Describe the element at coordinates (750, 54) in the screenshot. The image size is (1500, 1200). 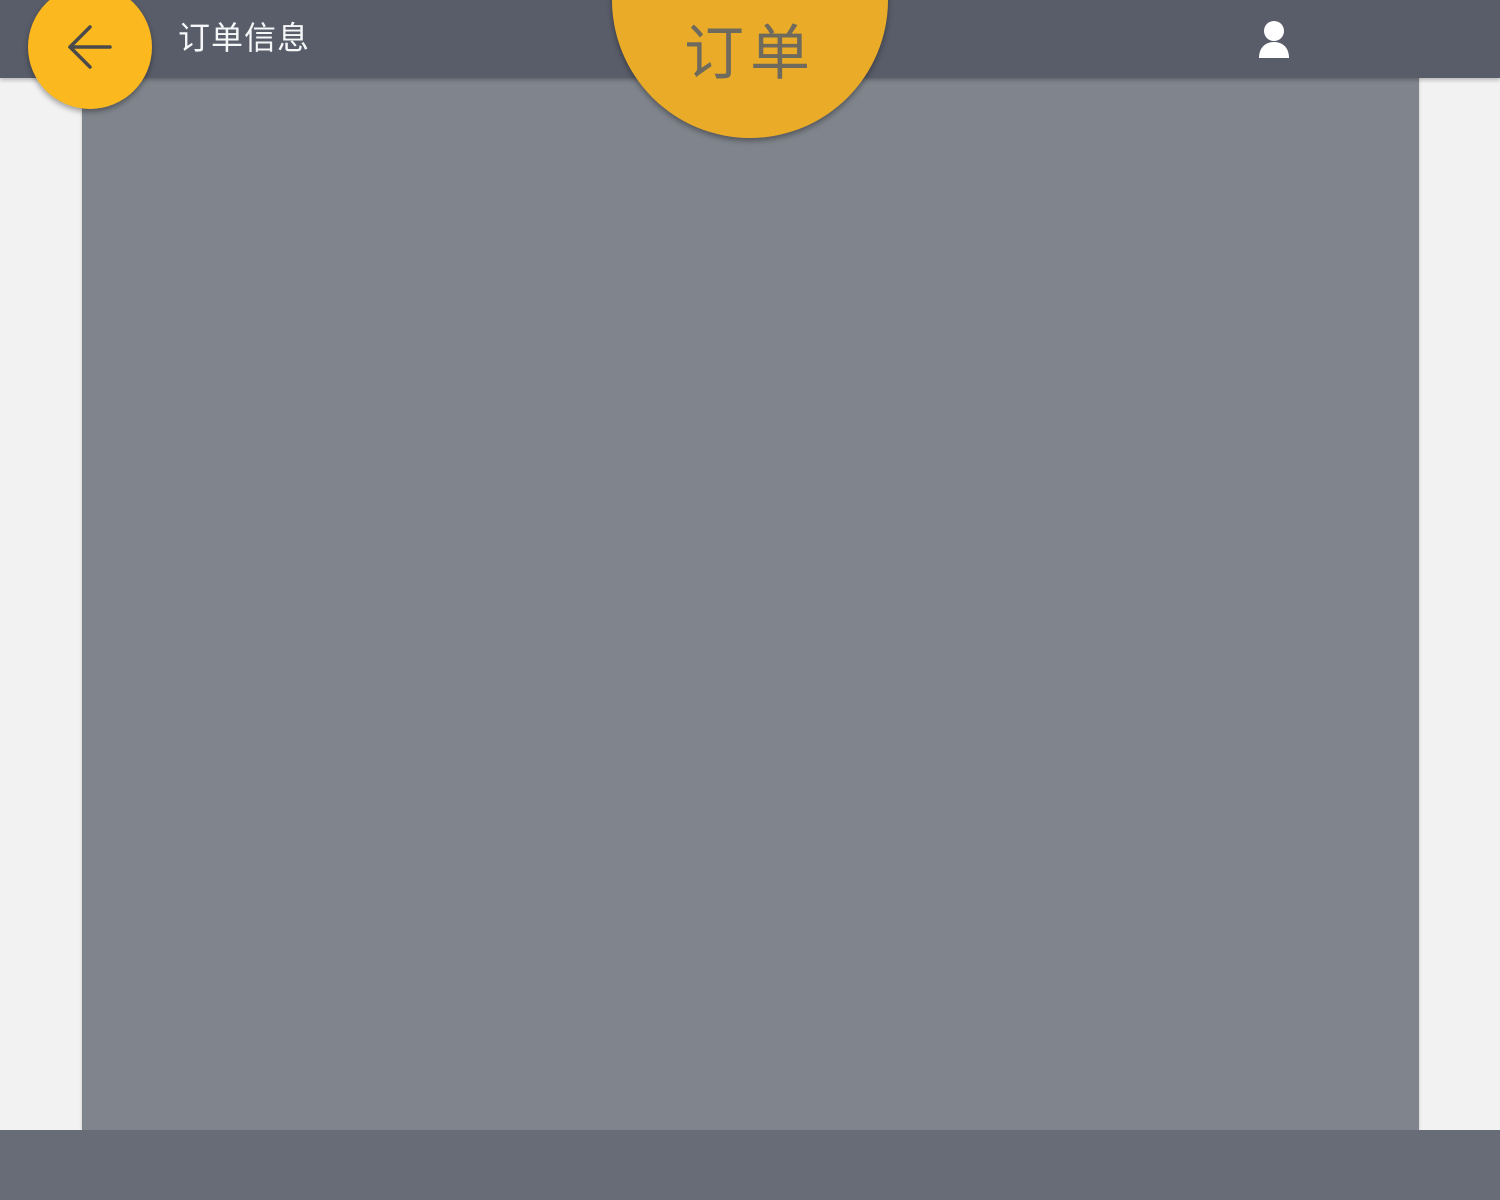
I see `order-badge-label: 订单` at that location.